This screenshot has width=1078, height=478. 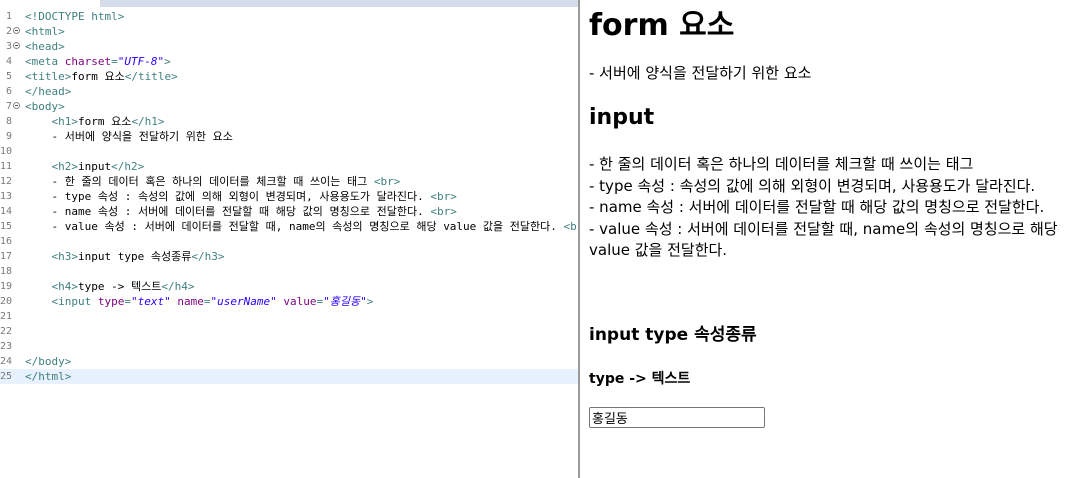 I want to click on editor-tab-strip, so click(x=289, y=3).